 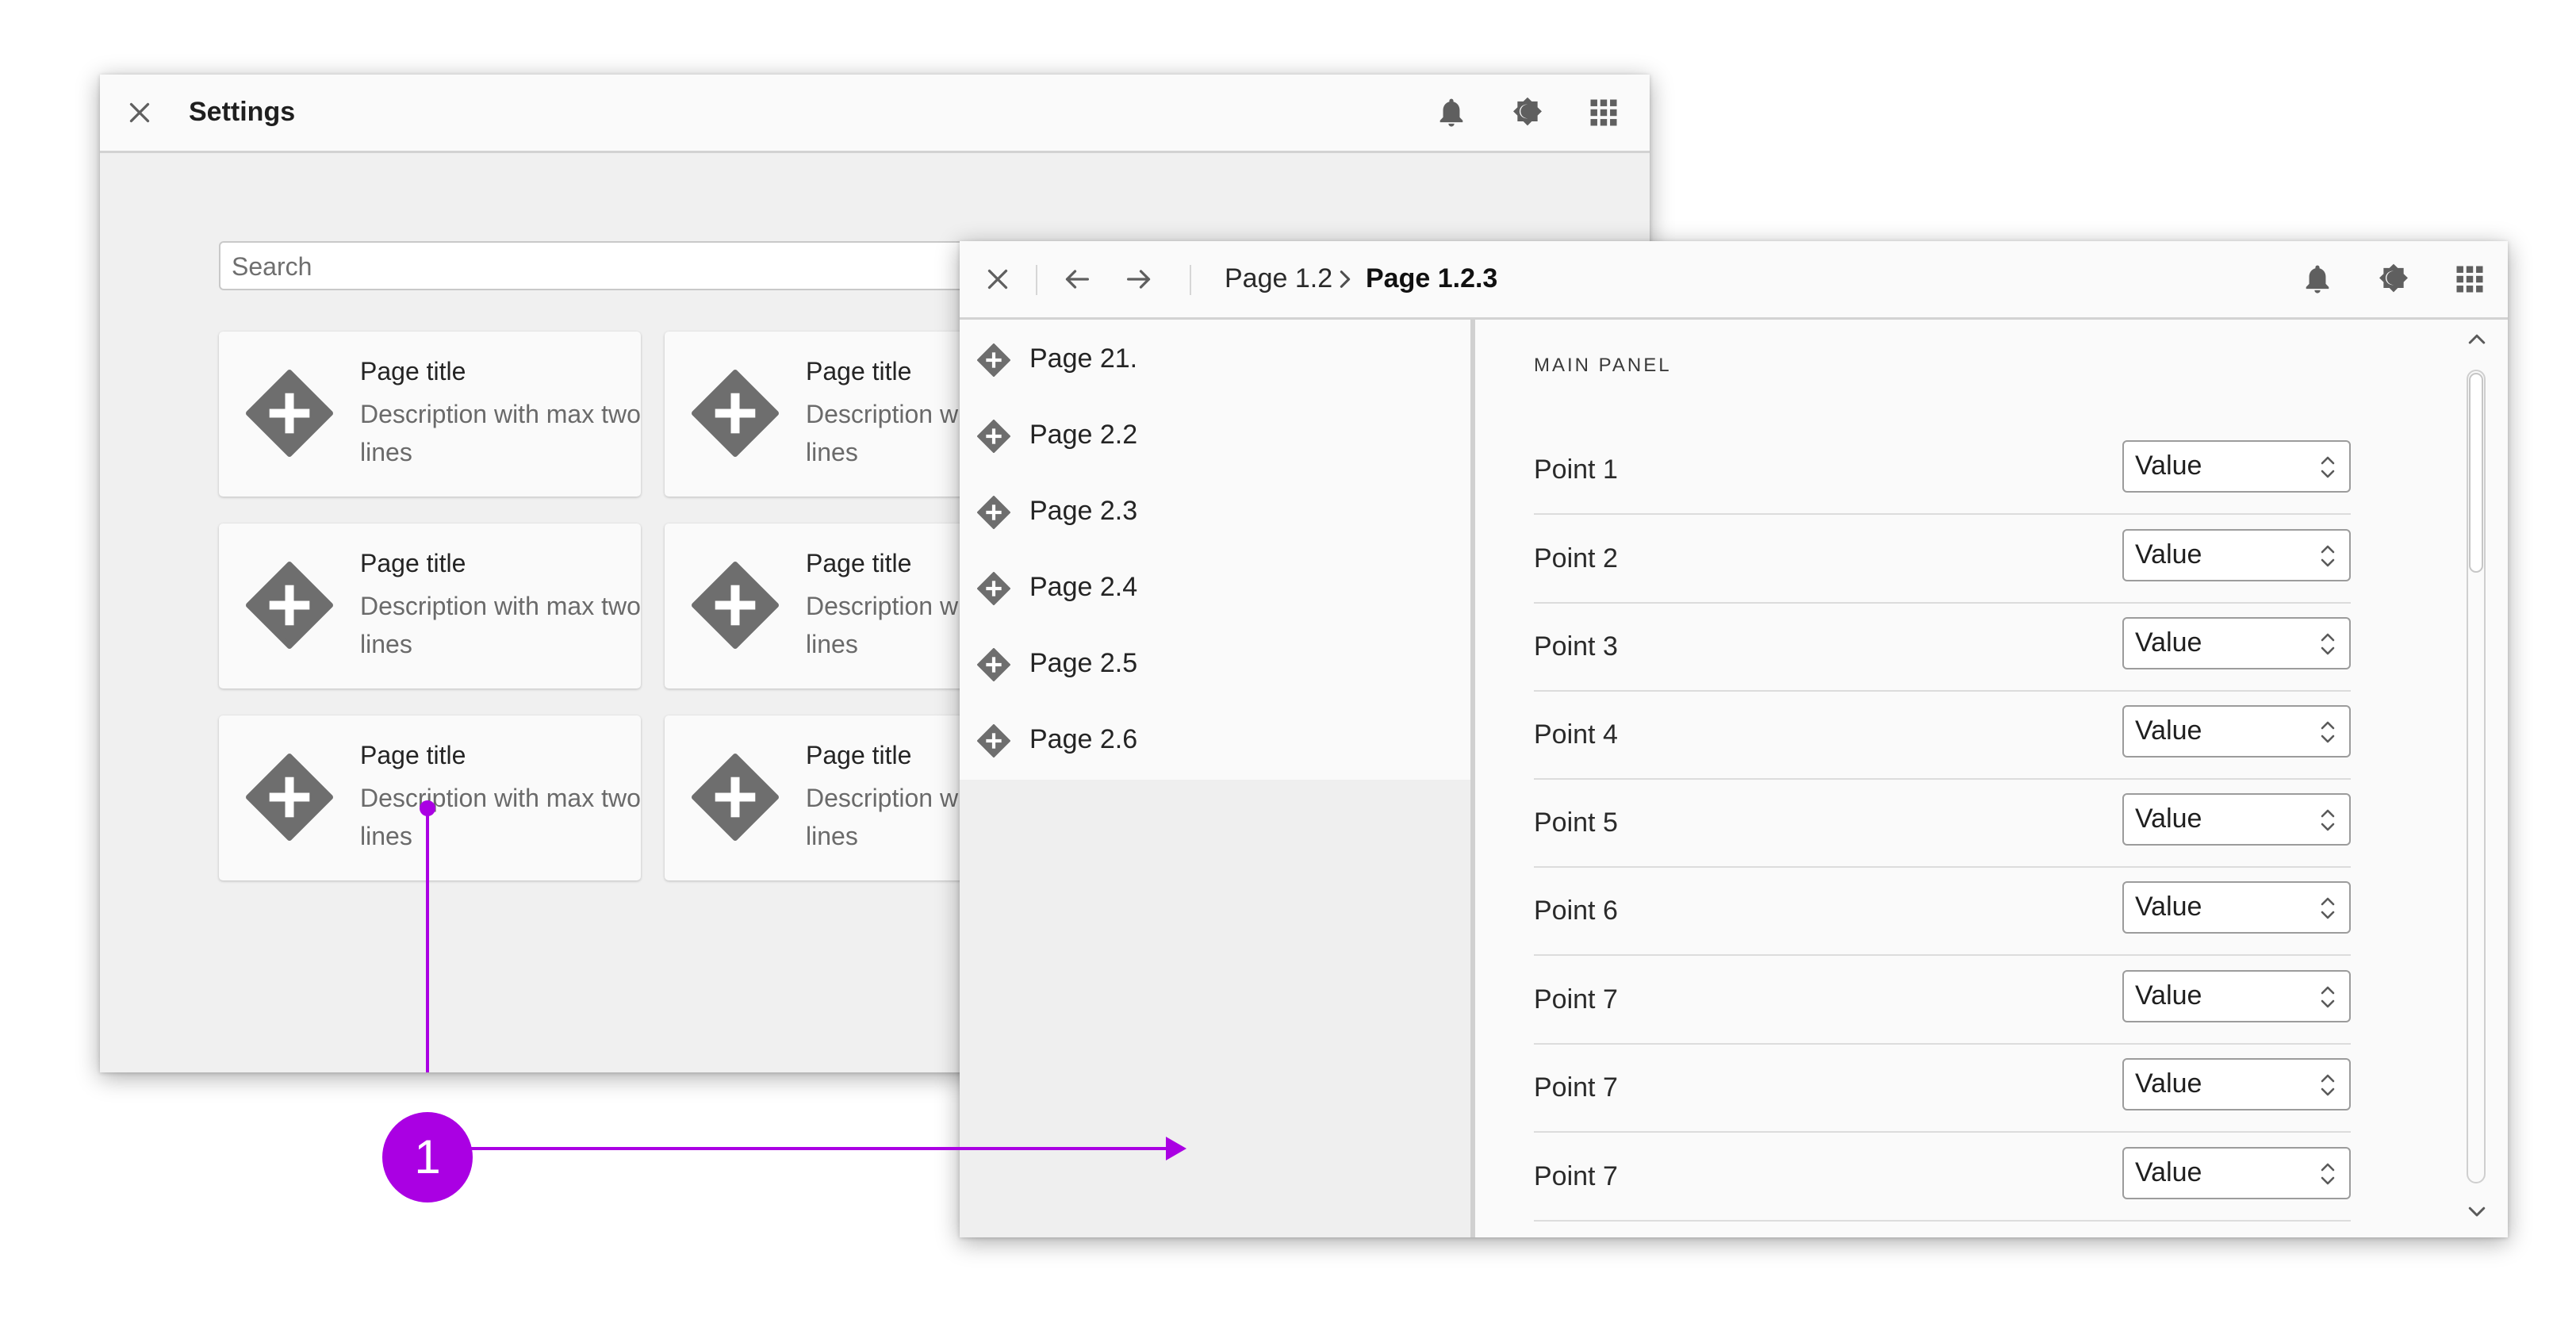 What do you see at coordinates (1083, 511) in the screenshot?
I see `nav-item-label: Page 2.3` at bounding box center [1083, 511].